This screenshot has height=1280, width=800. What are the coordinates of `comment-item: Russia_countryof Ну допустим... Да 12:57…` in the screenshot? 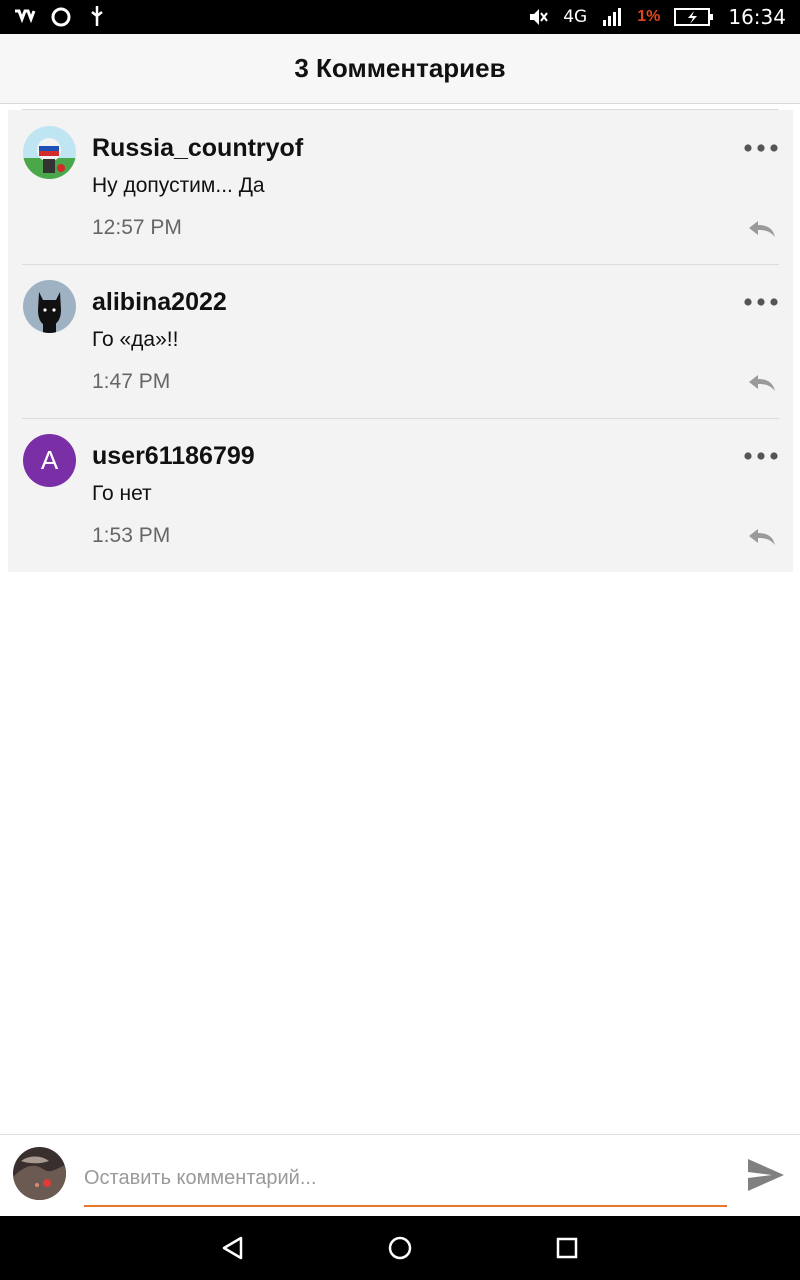 It's located at (400, 187).